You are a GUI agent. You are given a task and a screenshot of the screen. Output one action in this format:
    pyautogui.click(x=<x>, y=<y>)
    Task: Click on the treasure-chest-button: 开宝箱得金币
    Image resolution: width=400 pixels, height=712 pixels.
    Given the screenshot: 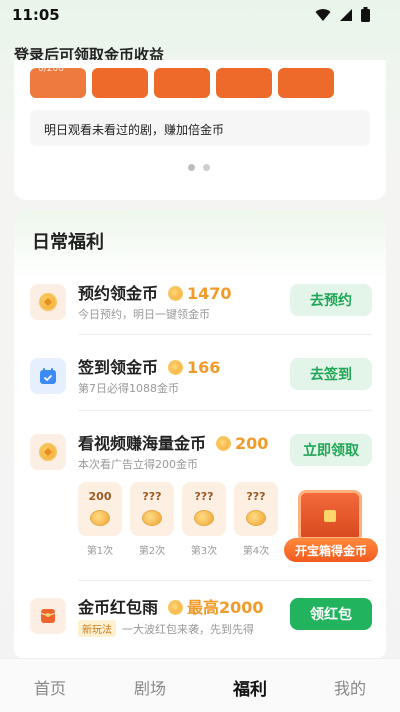 What is the action you would take?
    pyautogui.click(x=331, y=527)
    